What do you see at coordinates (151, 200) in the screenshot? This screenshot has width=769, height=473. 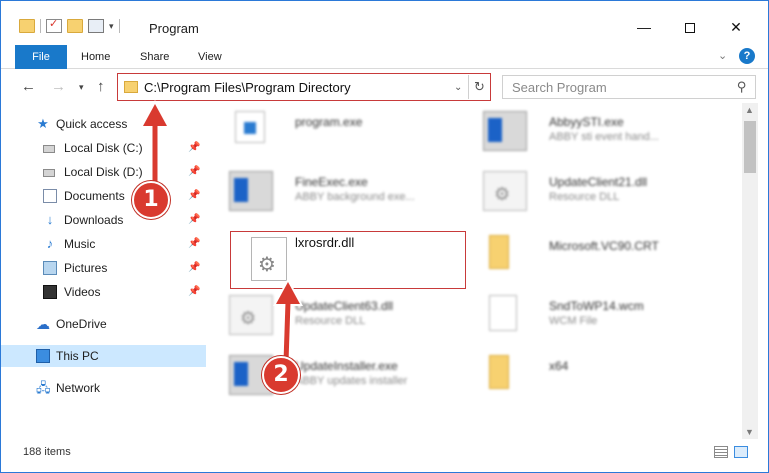 I see `step-1-badge: 1` at bounding box center [151, 200].